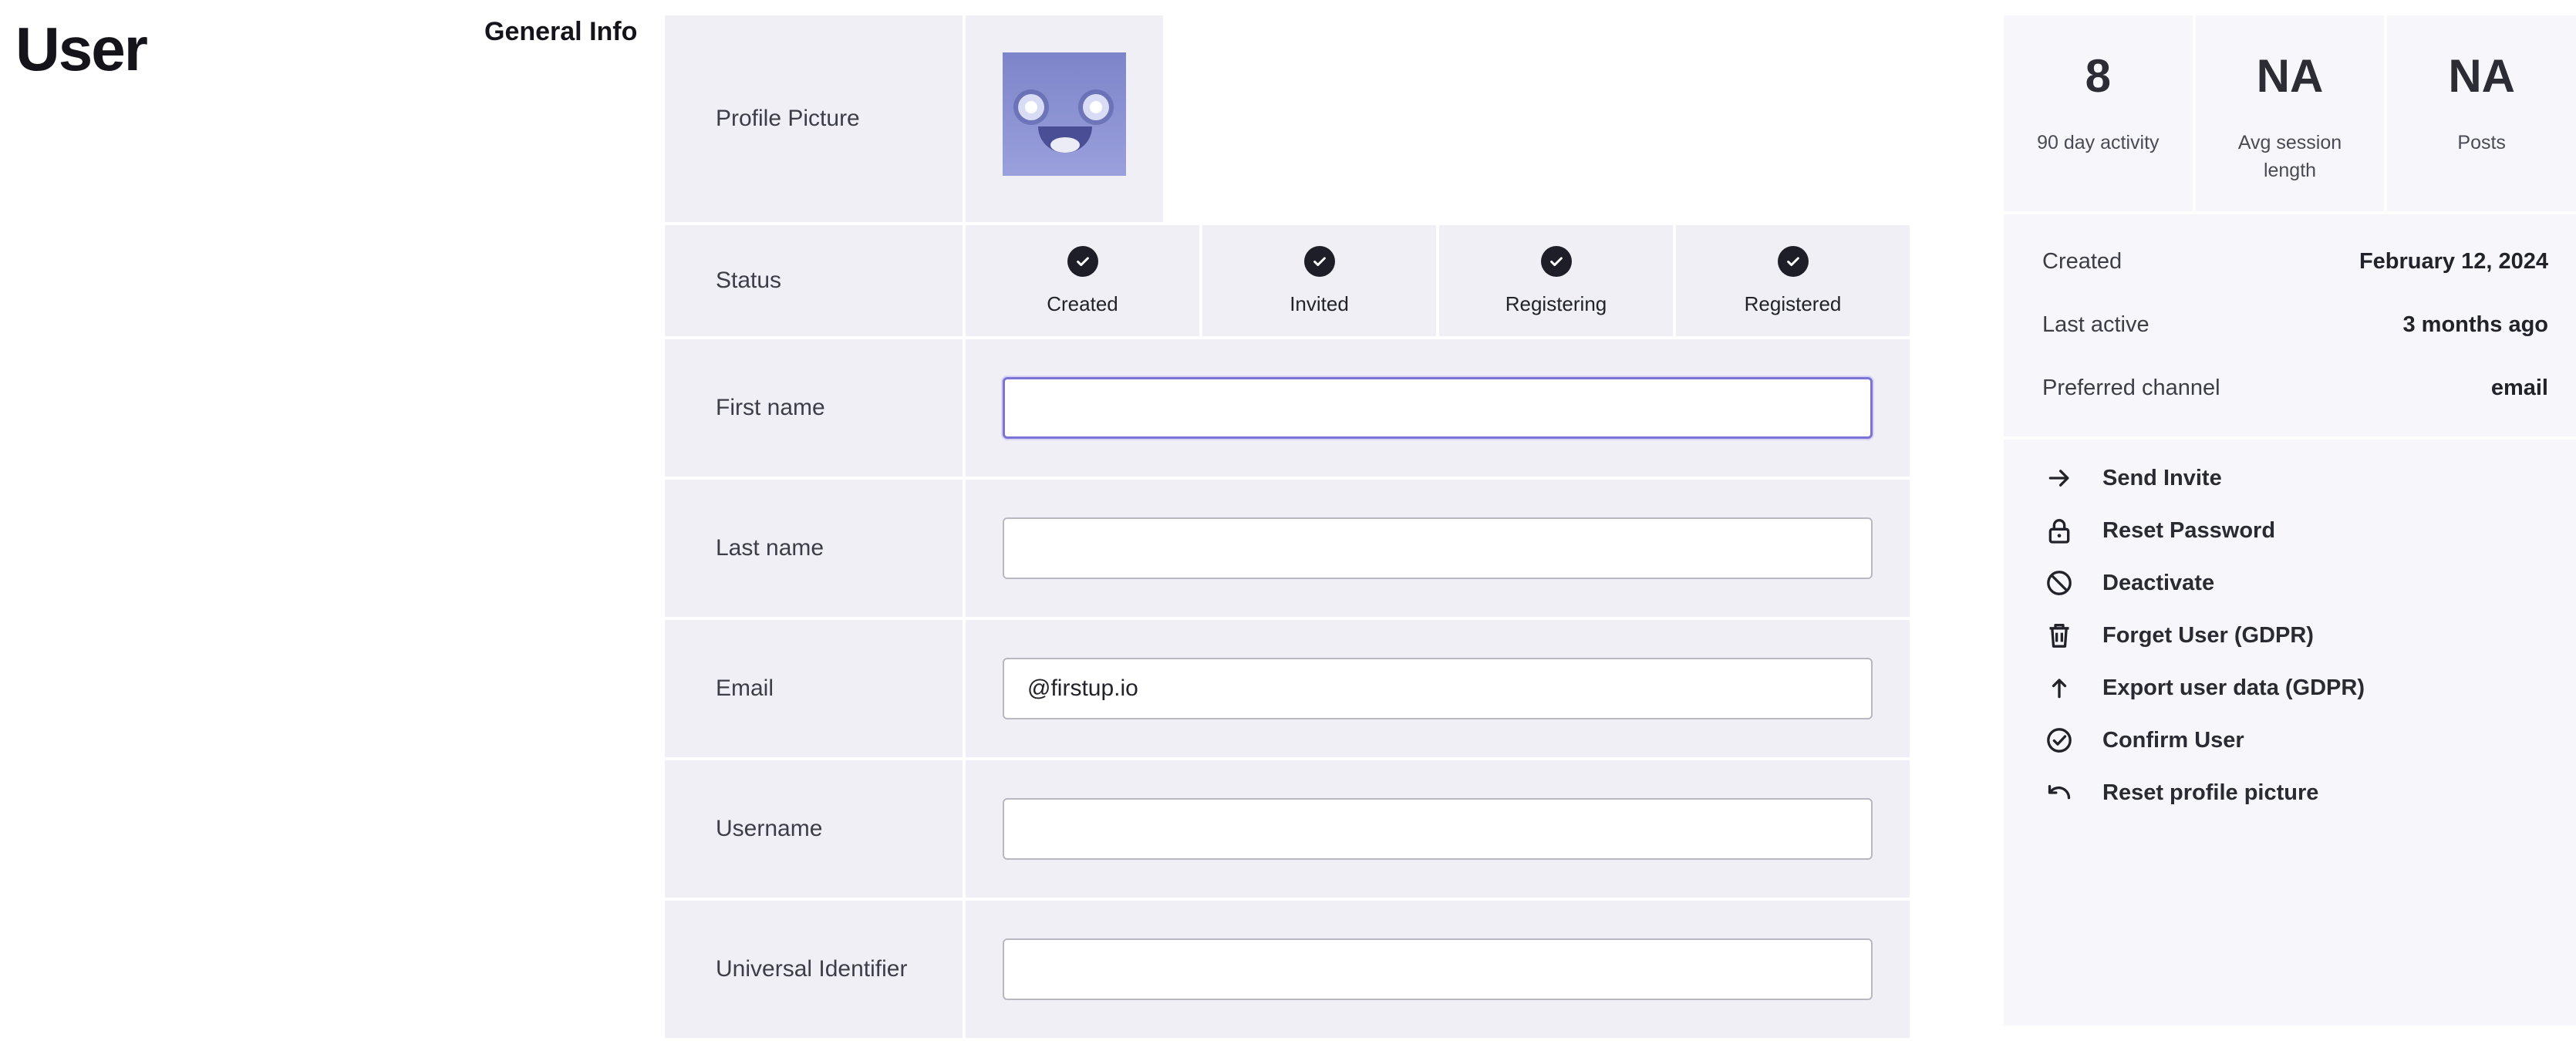 The height and width of the screenshot is (1041, 2576). I want to click on stat-avg-session-length: NA Avg session length, so click(2290, 113).